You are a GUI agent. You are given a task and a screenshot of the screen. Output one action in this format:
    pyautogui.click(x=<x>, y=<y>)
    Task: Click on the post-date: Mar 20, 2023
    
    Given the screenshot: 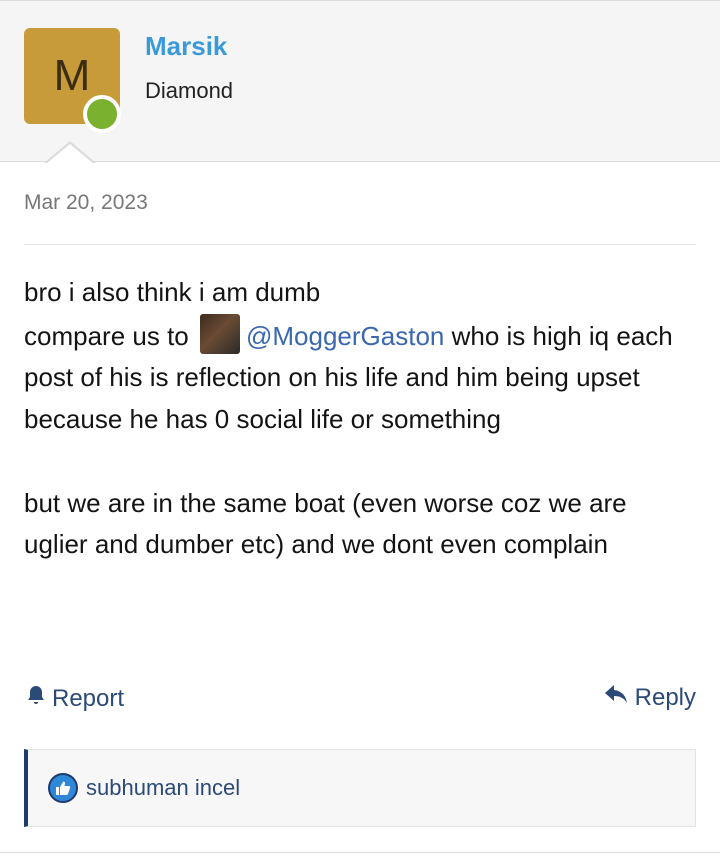 What is the action you would take?
    pyautogui.click(x=86, y=203)
    